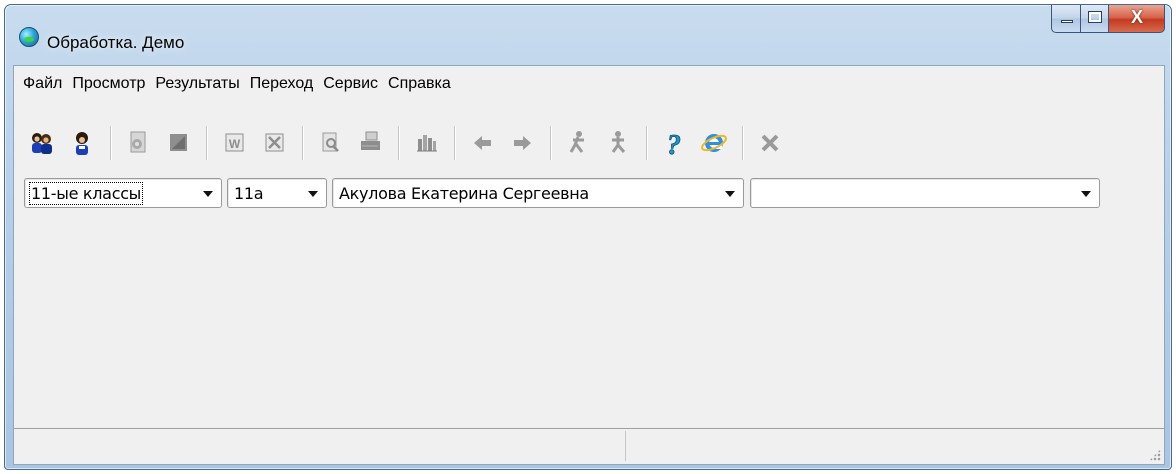 The width and height of the screenshot is (1176, 474). What do you see at coordinates (108, 82) in the screenshot?
I see `menu-view: Просмотр` at bounding box center [108, 82].